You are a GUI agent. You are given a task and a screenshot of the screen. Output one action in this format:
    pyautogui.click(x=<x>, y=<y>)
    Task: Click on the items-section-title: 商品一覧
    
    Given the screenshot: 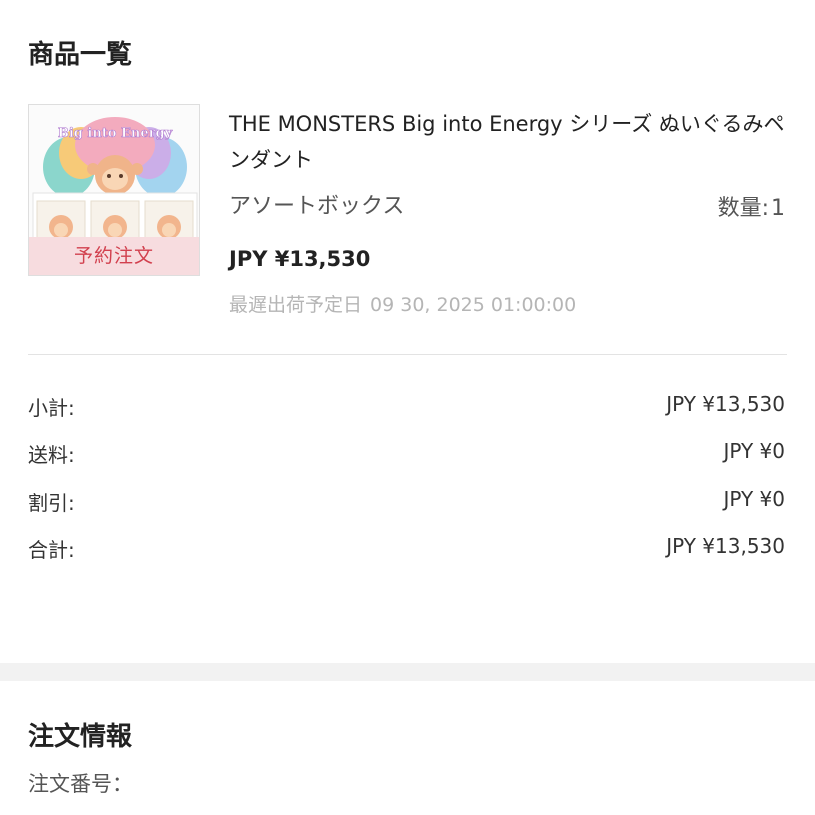 What is the action you would take?
    pyautogui.click(x=80, y=55)
    